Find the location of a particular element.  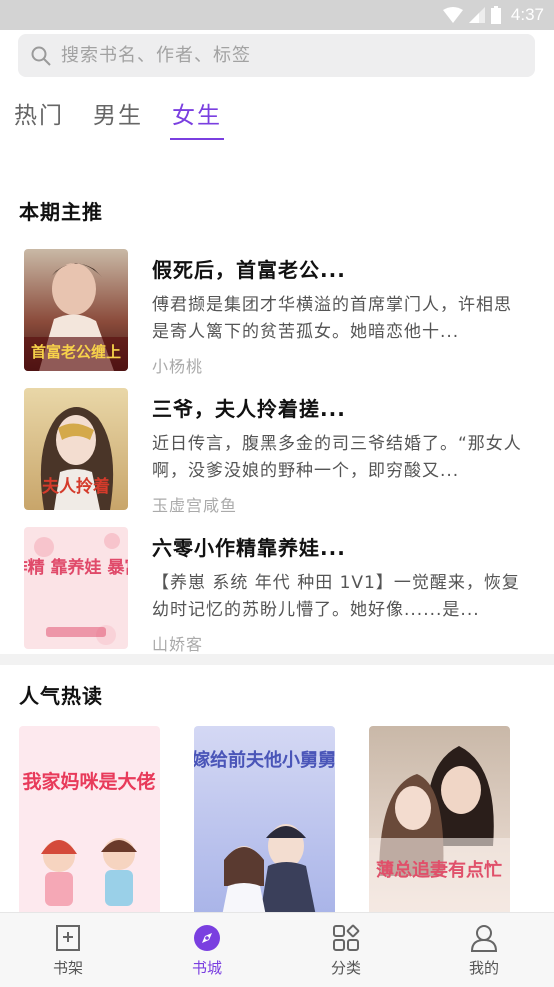

popular-book-1: 我家妈咪是大佬 is located at coordinates (89, 821).